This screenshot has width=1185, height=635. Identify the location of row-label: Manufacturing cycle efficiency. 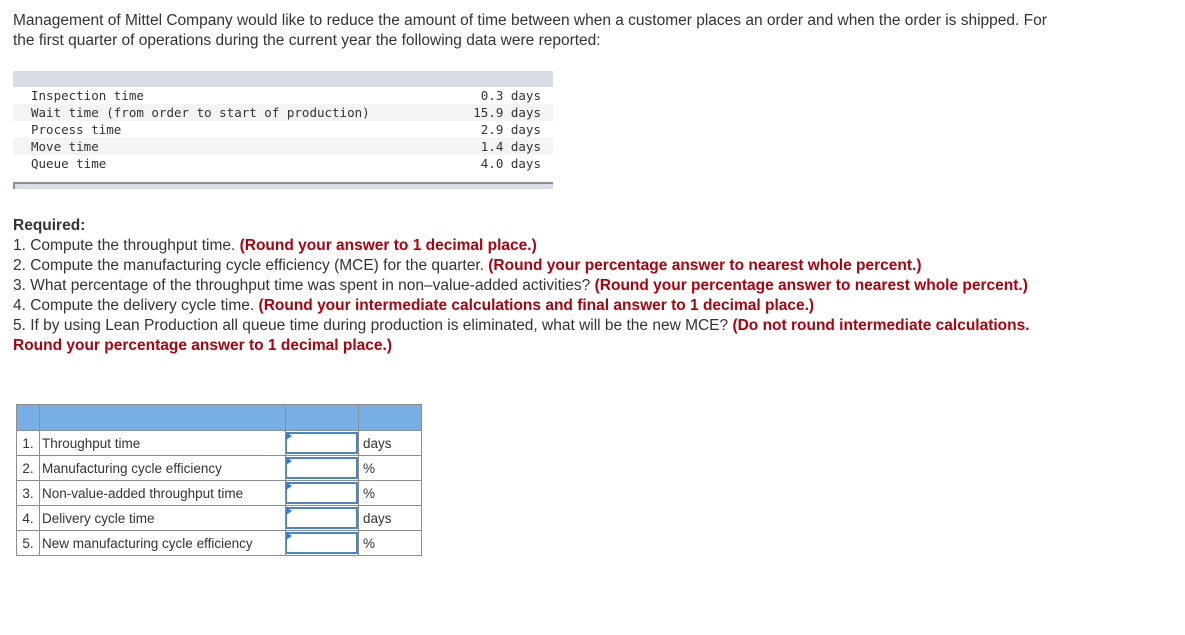
(162, 468).